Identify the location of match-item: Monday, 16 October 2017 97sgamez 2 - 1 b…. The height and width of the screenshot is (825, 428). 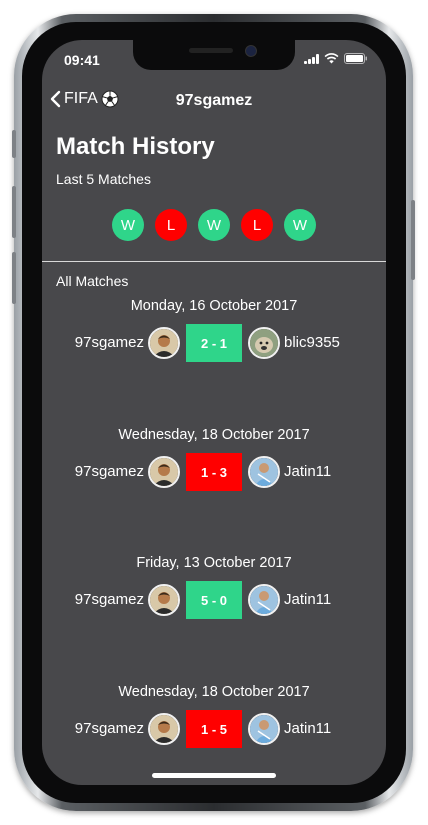
(214, 338).